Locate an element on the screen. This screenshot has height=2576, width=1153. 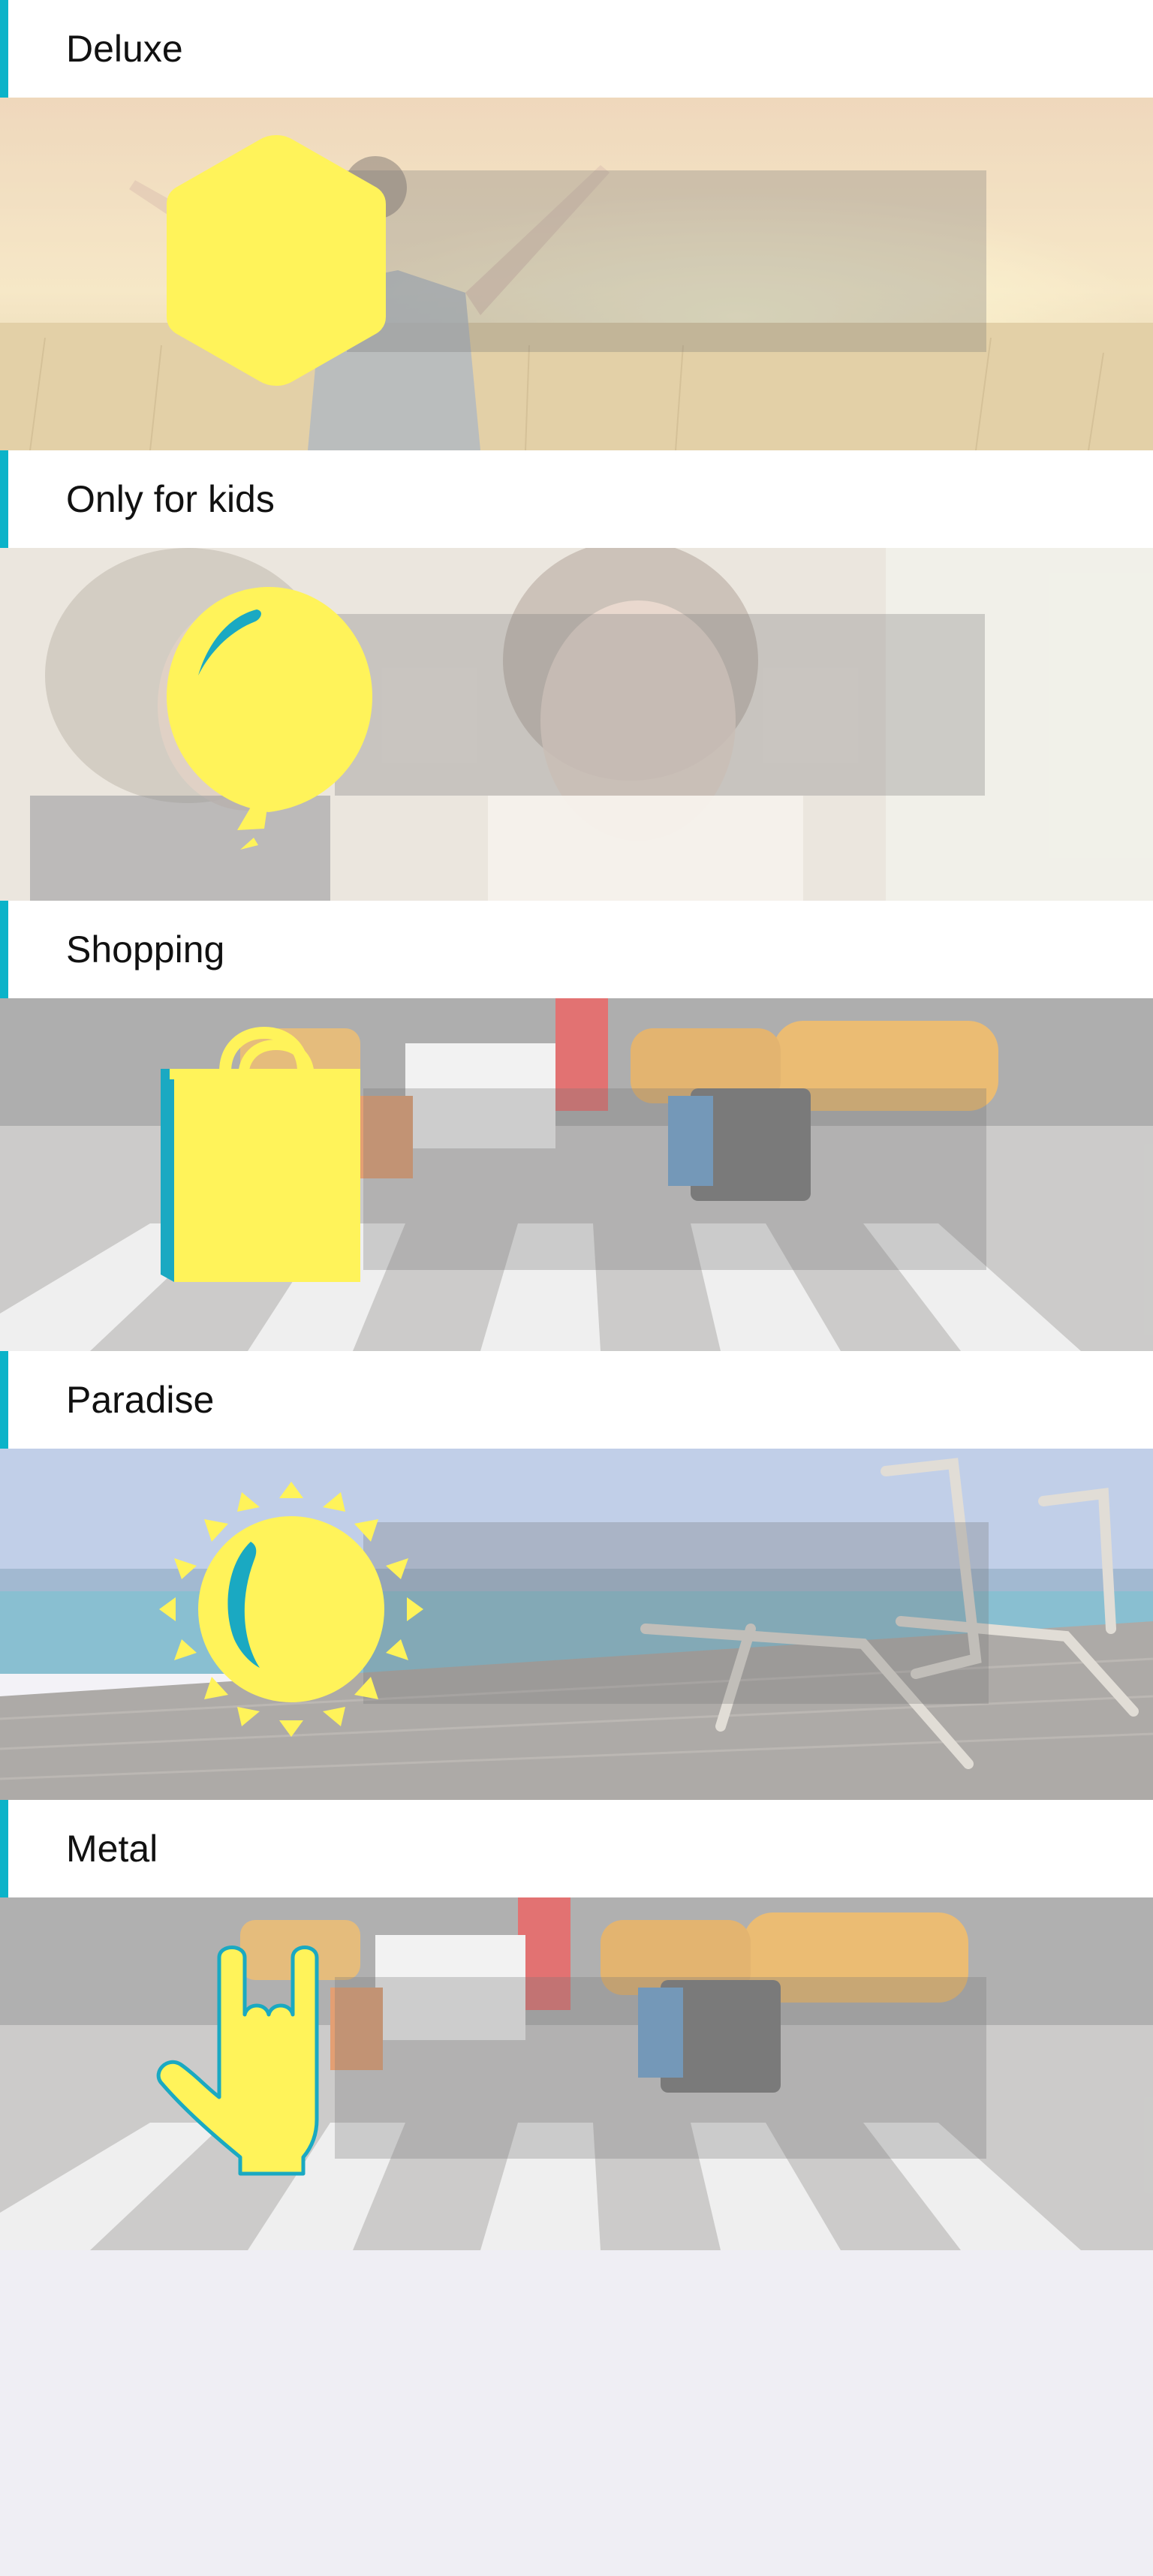
category-header-shopping: Shopping is located at coordinates (576, 949).